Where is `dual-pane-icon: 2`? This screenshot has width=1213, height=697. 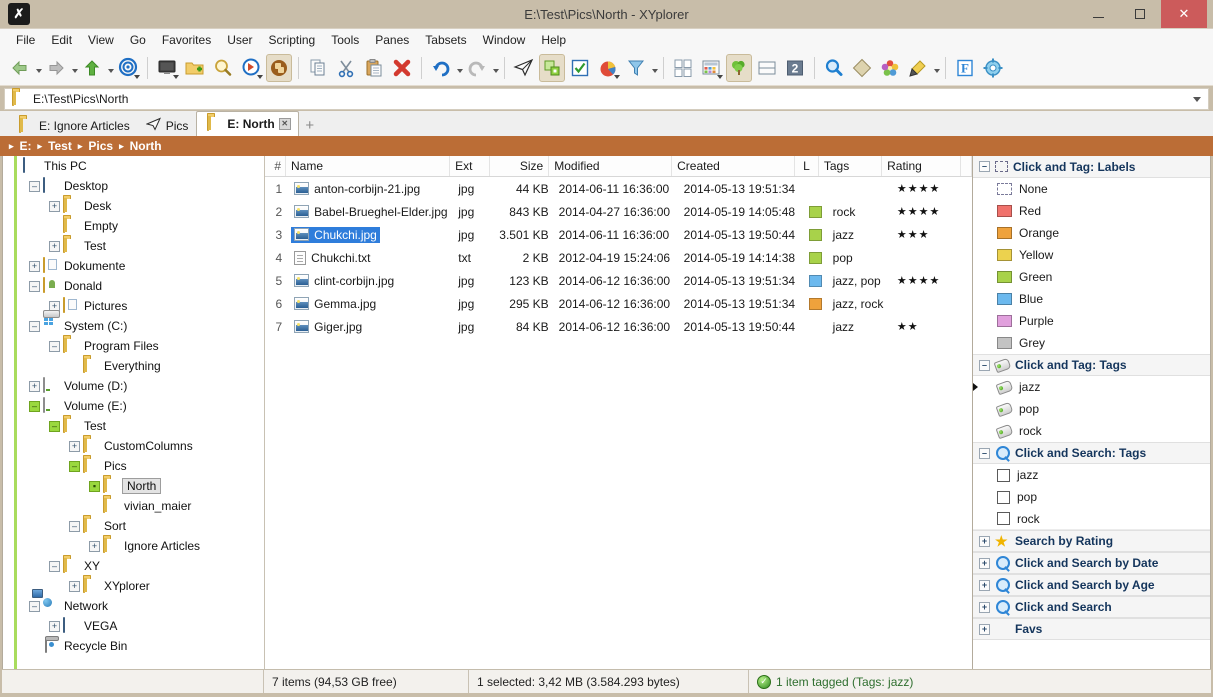 dual-pane-icon: 2 is located at coordinates (795, 68).